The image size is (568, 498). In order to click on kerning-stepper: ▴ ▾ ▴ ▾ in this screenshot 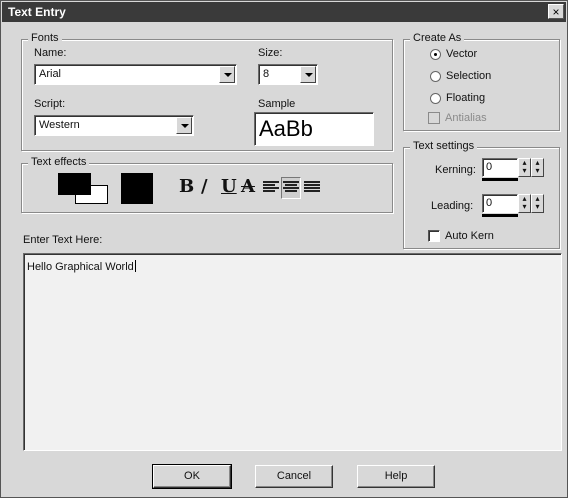, I will do `click(531, 167)`.